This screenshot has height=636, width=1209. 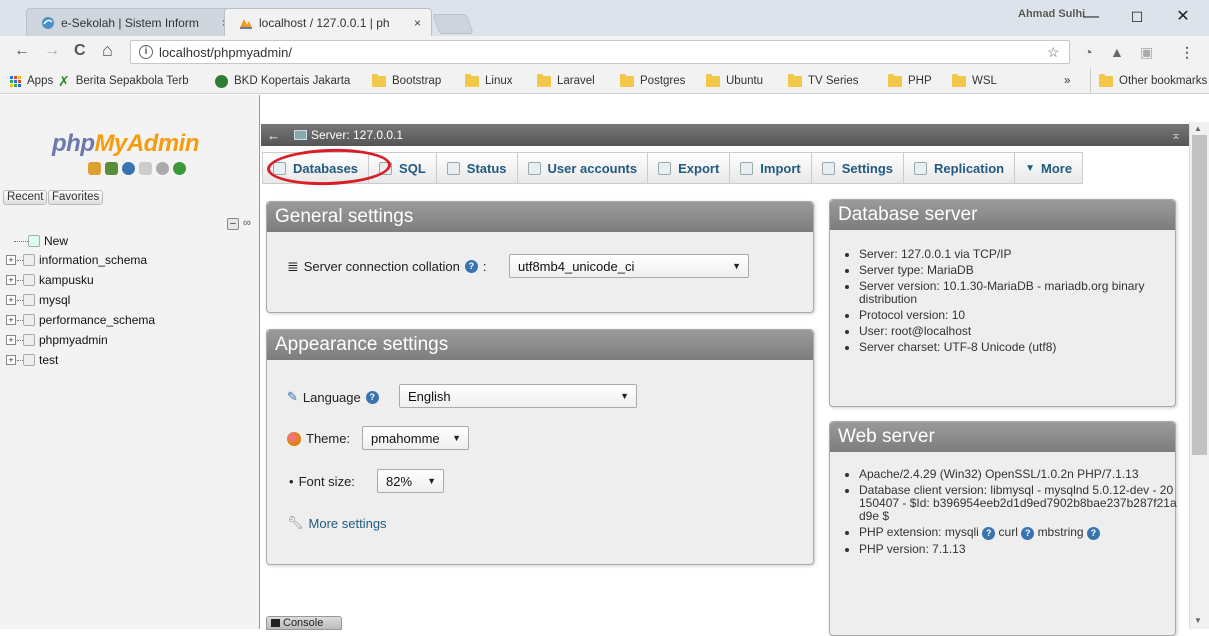 What do you see at coordinates (1002, 437) in the screenshot?
I see `panel-title: Web server` at bounding box center [1002, 437].